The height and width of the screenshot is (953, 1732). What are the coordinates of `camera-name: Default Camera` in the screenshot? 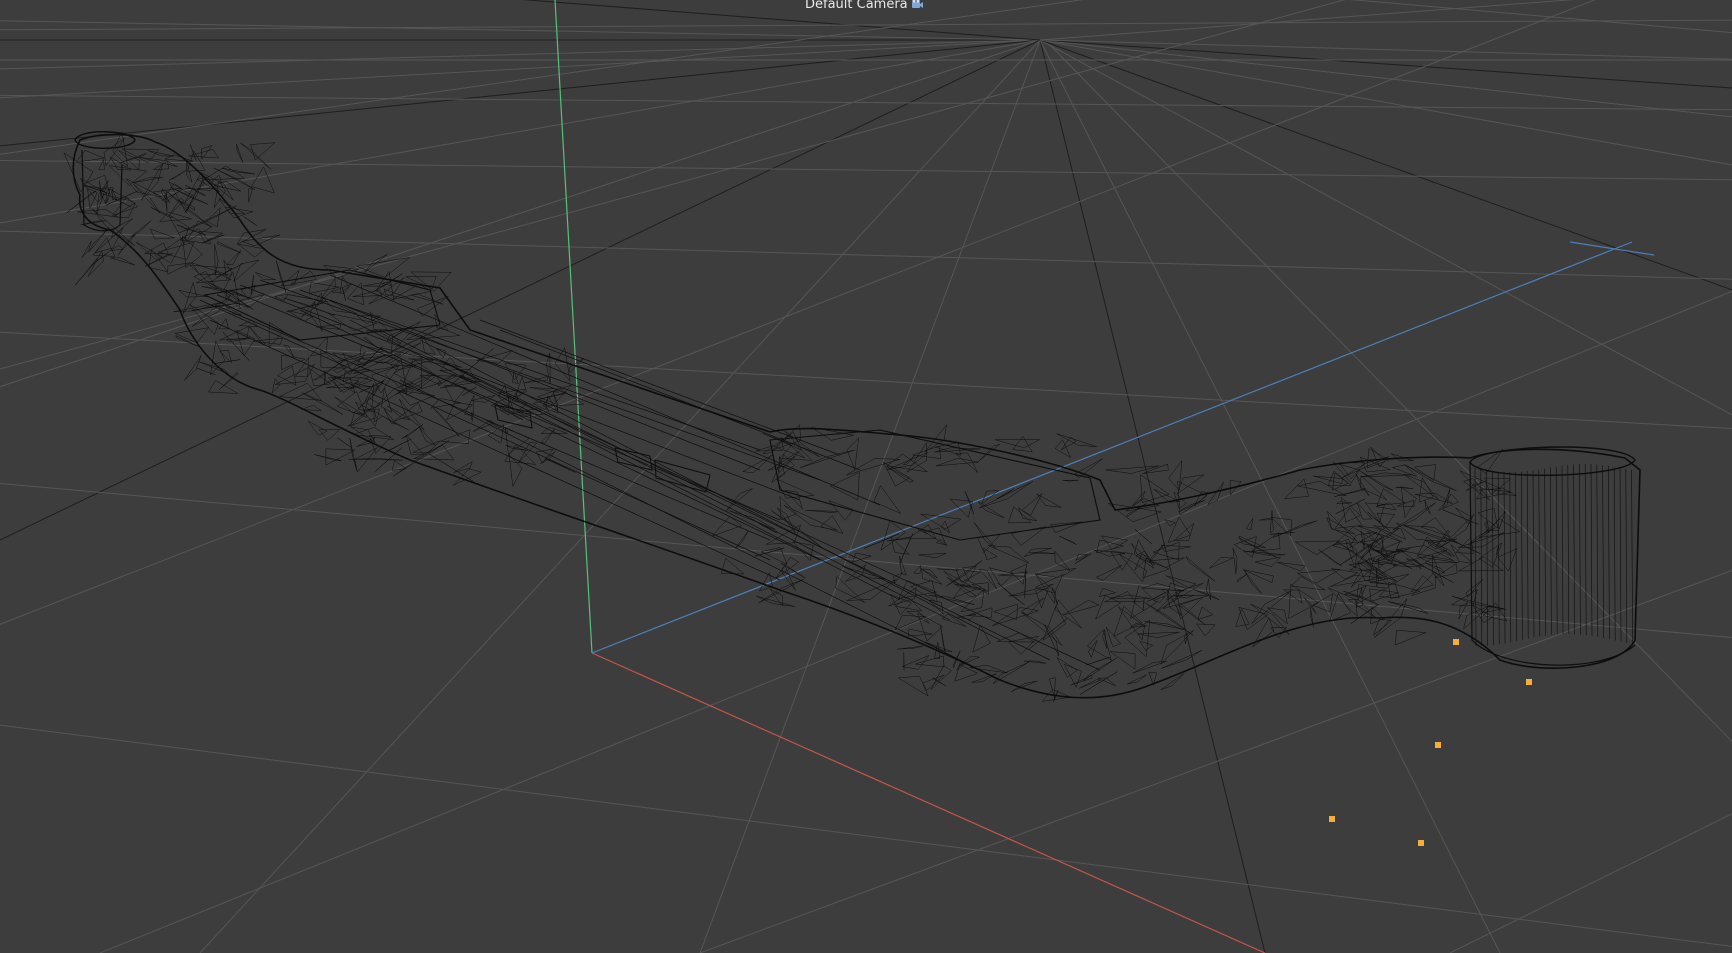 It's located at (856, 6).